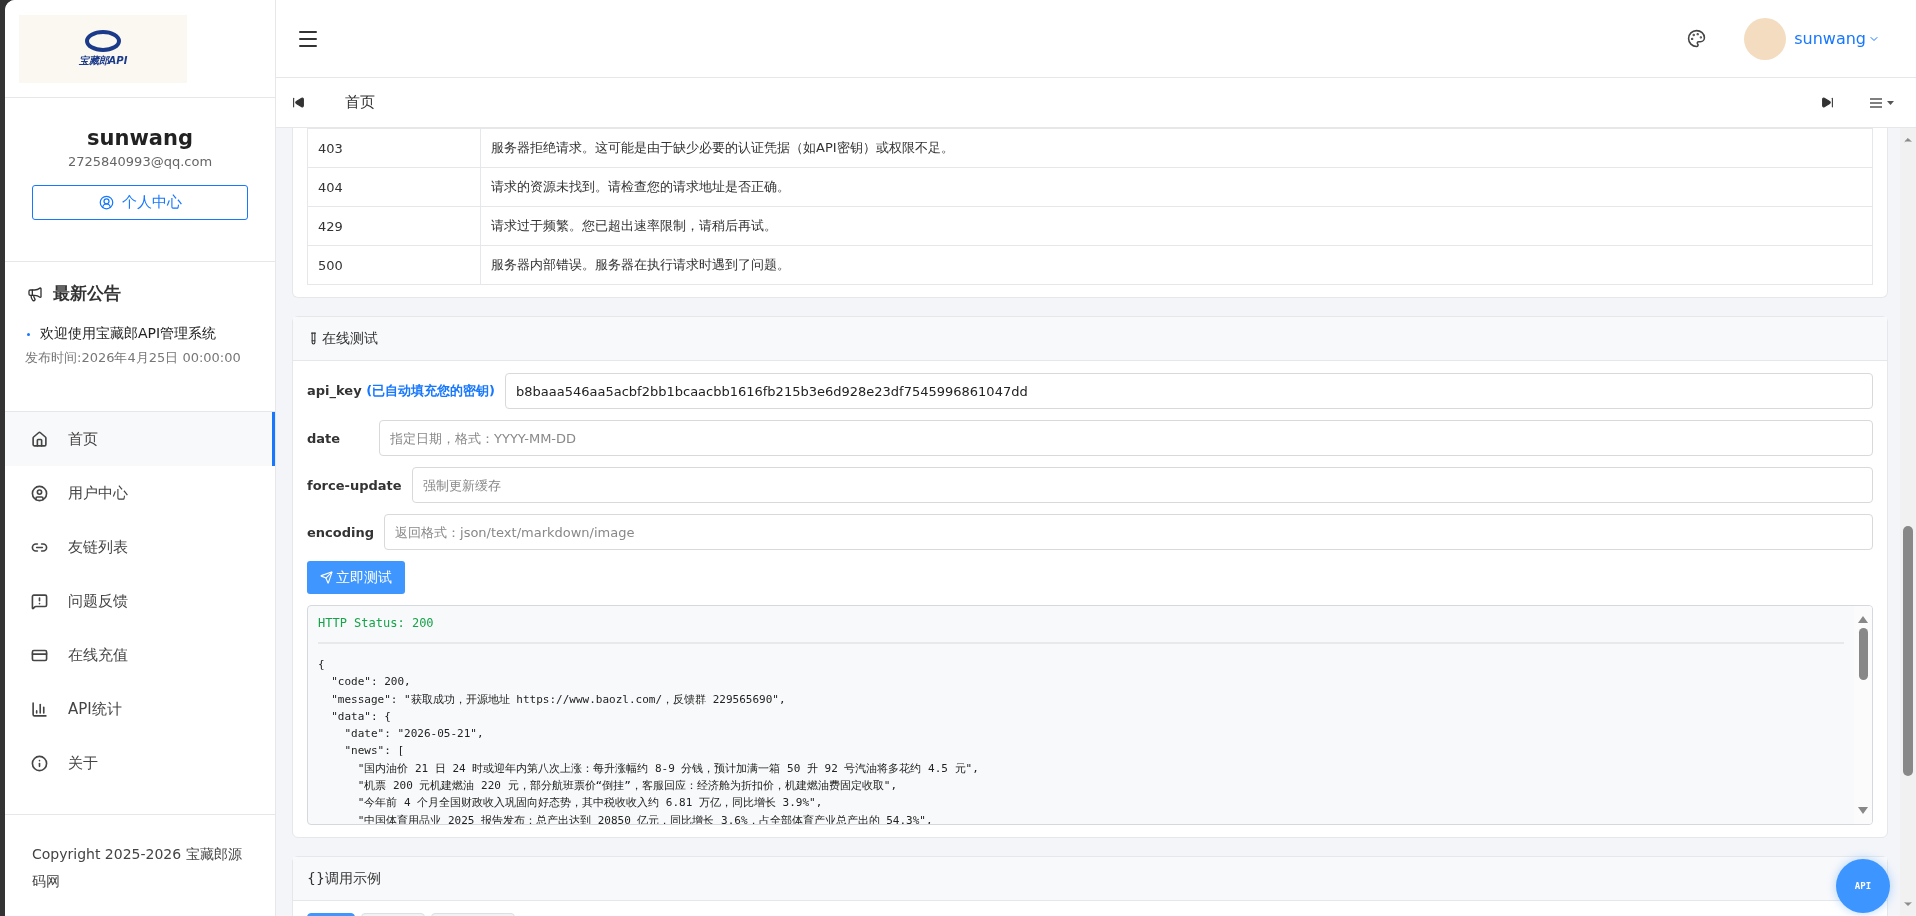 Image resolution: width=1916 pixels, height=916 pixels. What do you see at coordinates (39, 709) in the screenshot?
I see `bar-chart-icon` at bounding box center [39, 709].